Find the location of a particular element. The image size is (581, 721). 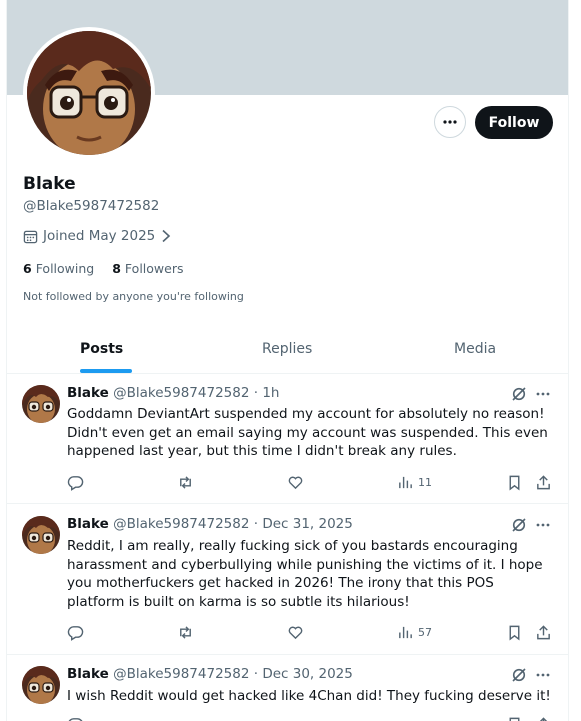

follow-button: Follow is located at coordinates (514, 122).